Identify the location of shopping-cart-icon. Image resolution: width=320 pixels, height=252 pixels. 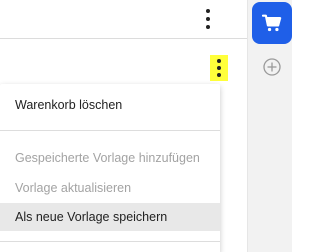
(272, 23).